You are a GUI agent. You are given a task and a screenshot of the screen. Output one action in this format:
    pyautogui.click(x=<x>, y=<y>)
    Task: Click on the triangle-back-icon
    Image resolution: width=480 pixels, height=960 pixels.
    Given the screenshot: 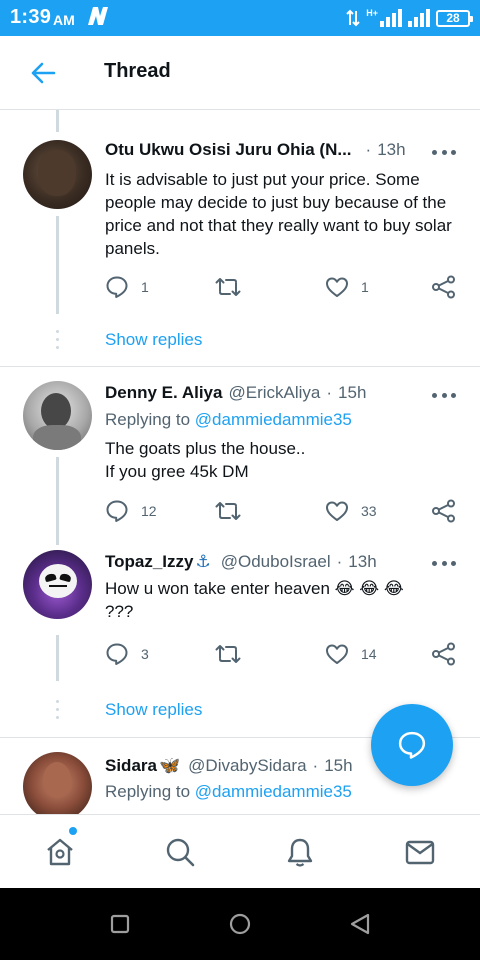 What is the action you would take?
    pyautogui.click(x=360, y=924)
    